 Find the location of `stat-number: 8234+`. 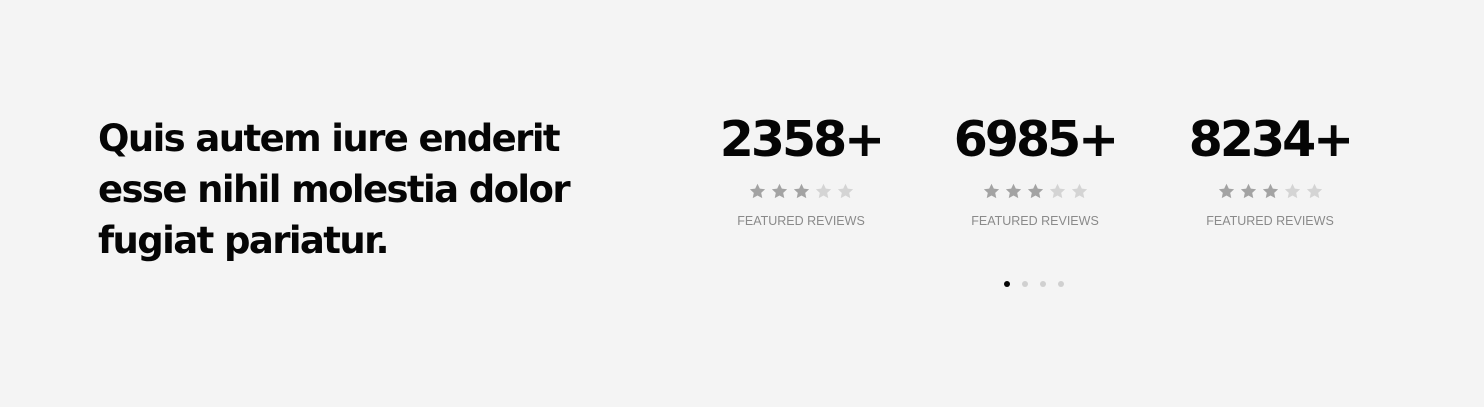

stat-number: 8234+ is located at coordinates (1271, 139).